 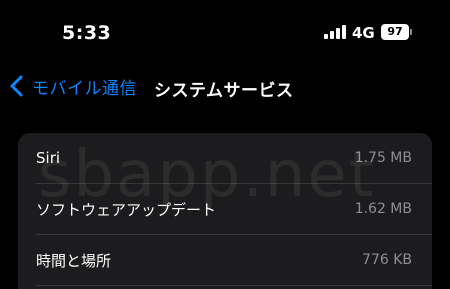 What do you see at coordinates (234, 285) in the screenshot?
I see `row-divider` at bounding box center [234, 285].